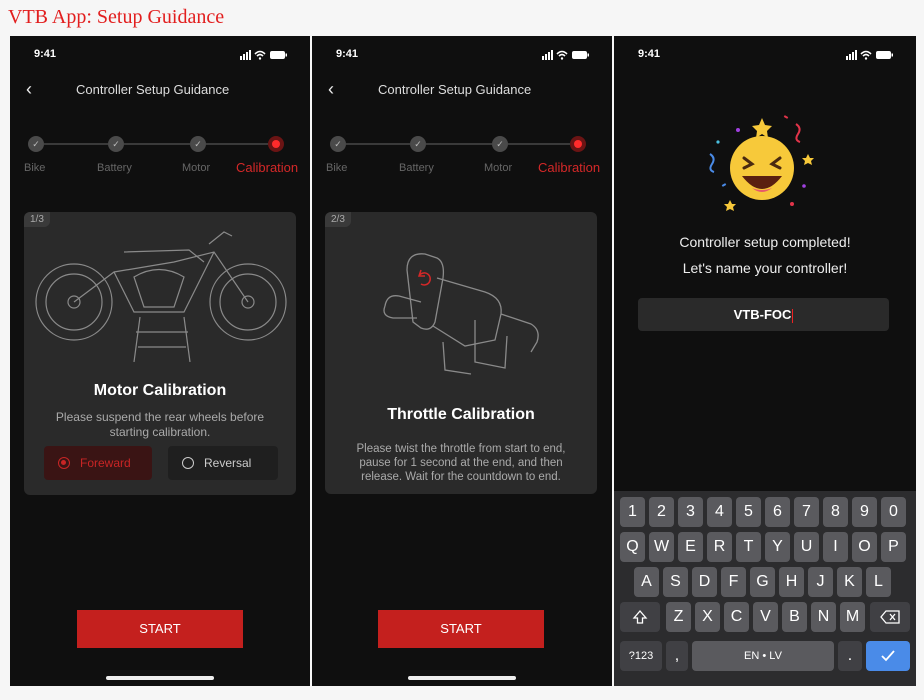 The height and width of the screenshot is (700, 924). I want to click on period-key: ., so click(850, 656).